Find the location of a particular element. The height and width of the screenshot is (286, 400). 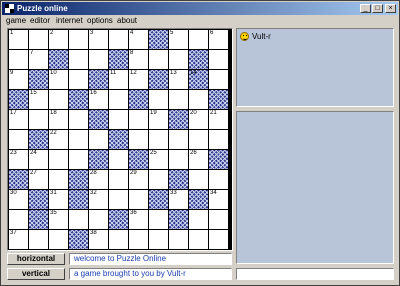

letter-cell: 8 is located at coordinates (138, 59).